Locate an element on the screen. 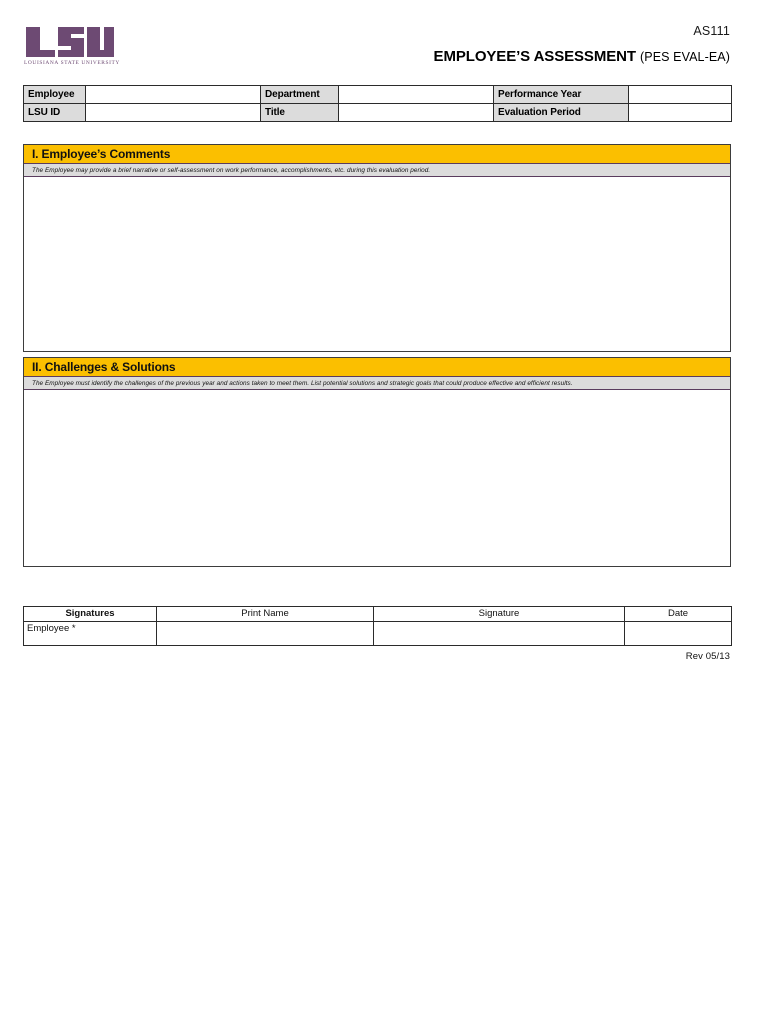  form-code: AS111 is located at coordinates (711, 31).